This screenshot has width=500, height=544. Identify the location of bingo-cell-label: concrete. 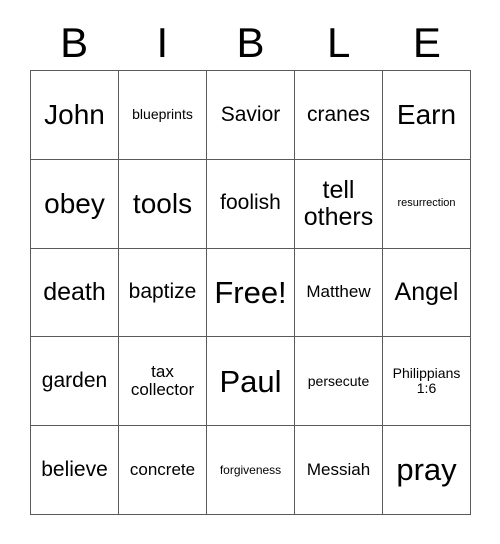
(162, 469).